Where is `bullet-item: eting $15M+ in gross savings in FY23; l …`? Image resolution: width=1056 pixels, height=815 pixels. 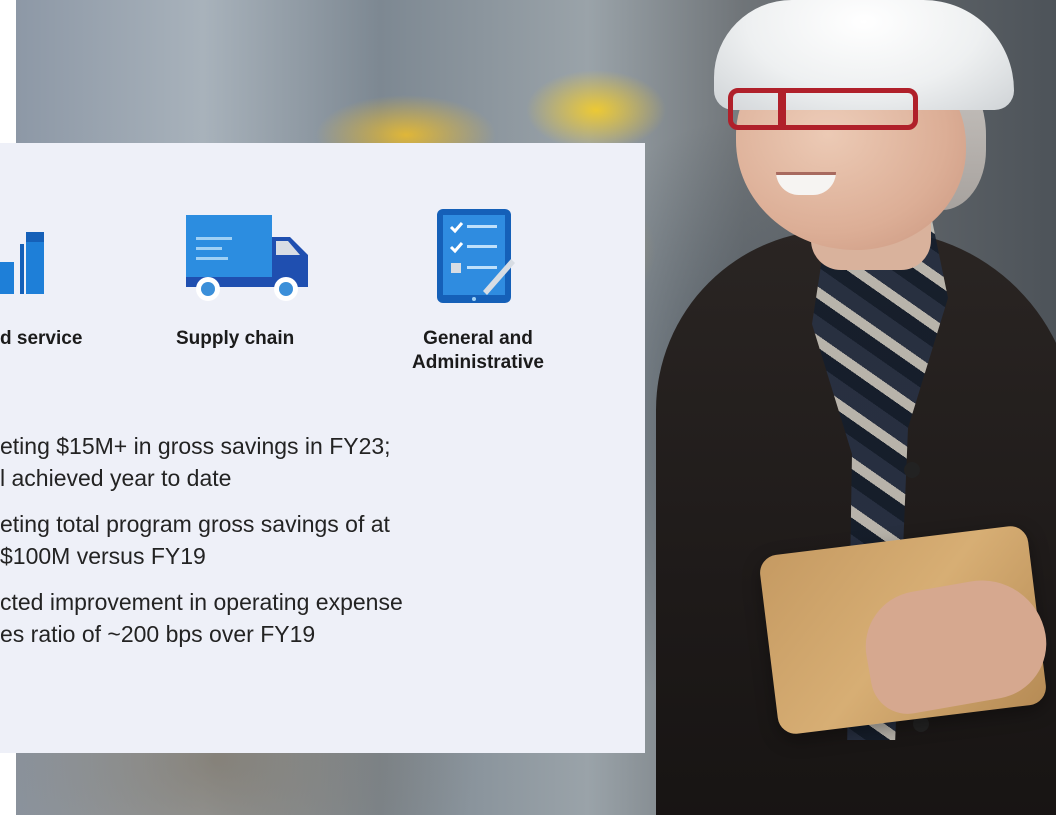 bullet-item: eting $15M+ in gross savings in FY23; l … is located at coordinates (195, 462).